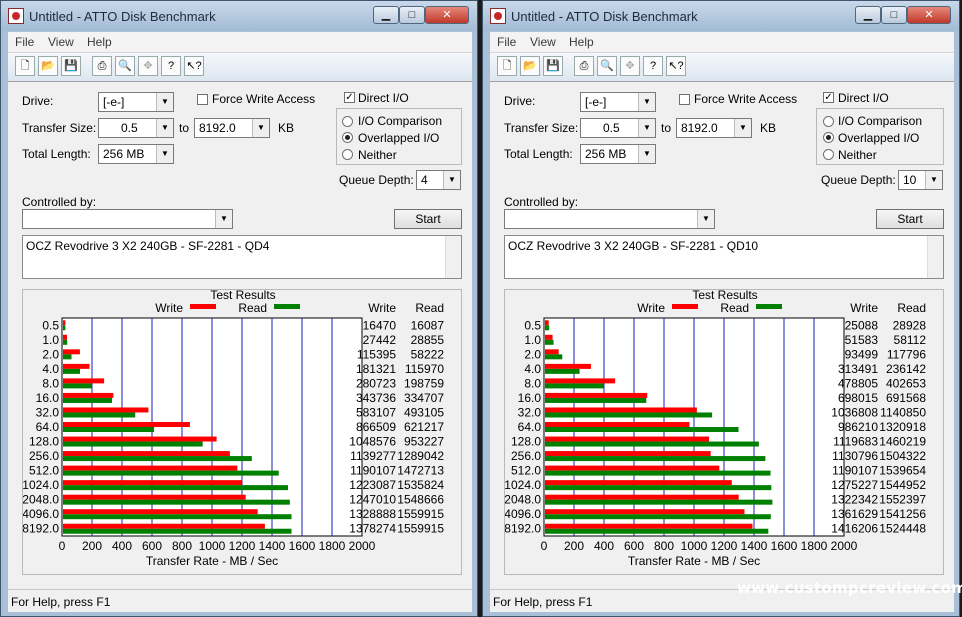 This screenshot has height=617, width=962. I want to click on drive-label: Drive:, so click(520, 101).